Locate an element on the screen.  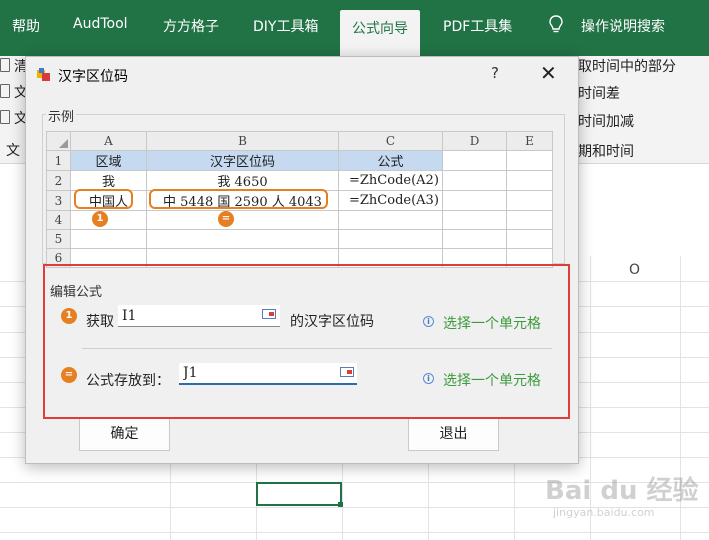
highlight-source-cell is located at coordinates (103, 199).